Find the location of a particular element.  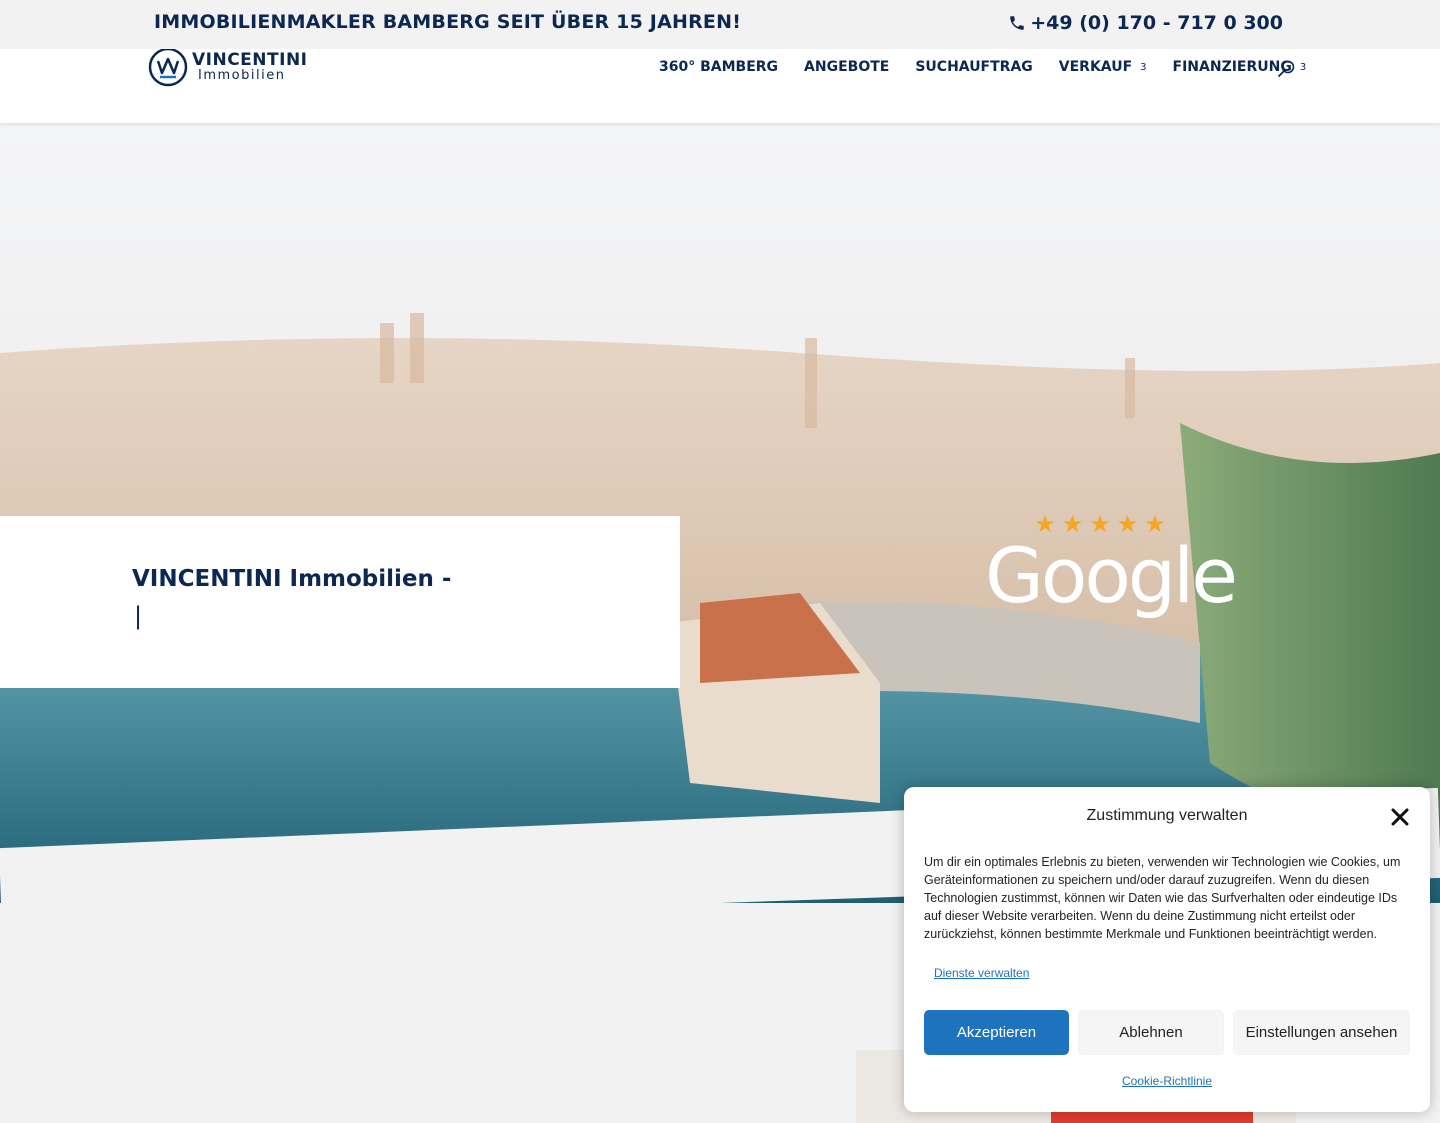

hero-title: VINCENTINI Immobilien - is located at coordinates (292, 579).